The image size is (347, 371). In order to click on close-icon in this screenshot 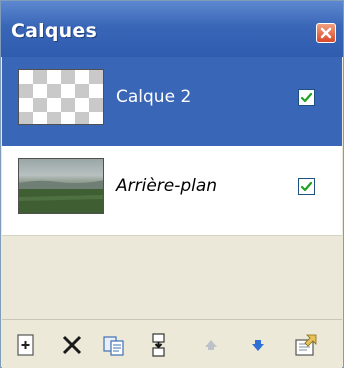, I will do `click(326, 33)`.